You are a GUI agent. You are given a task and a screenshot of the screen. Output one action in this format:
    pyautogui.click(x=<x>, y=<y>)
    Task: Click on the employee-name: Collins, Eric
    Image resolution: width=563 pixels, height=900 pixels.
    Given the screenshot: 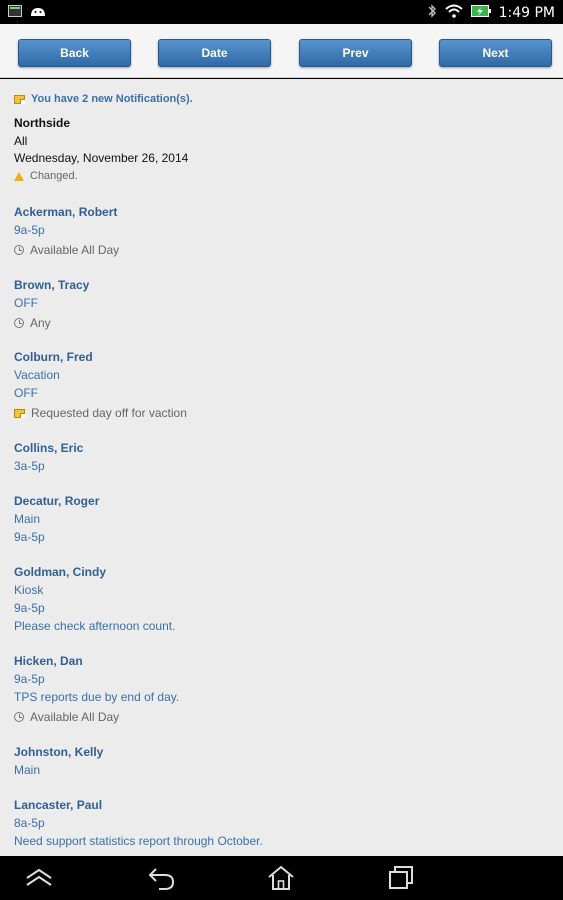 What is the action you would take?
    pyautogui.click(x=48, y=448)
    